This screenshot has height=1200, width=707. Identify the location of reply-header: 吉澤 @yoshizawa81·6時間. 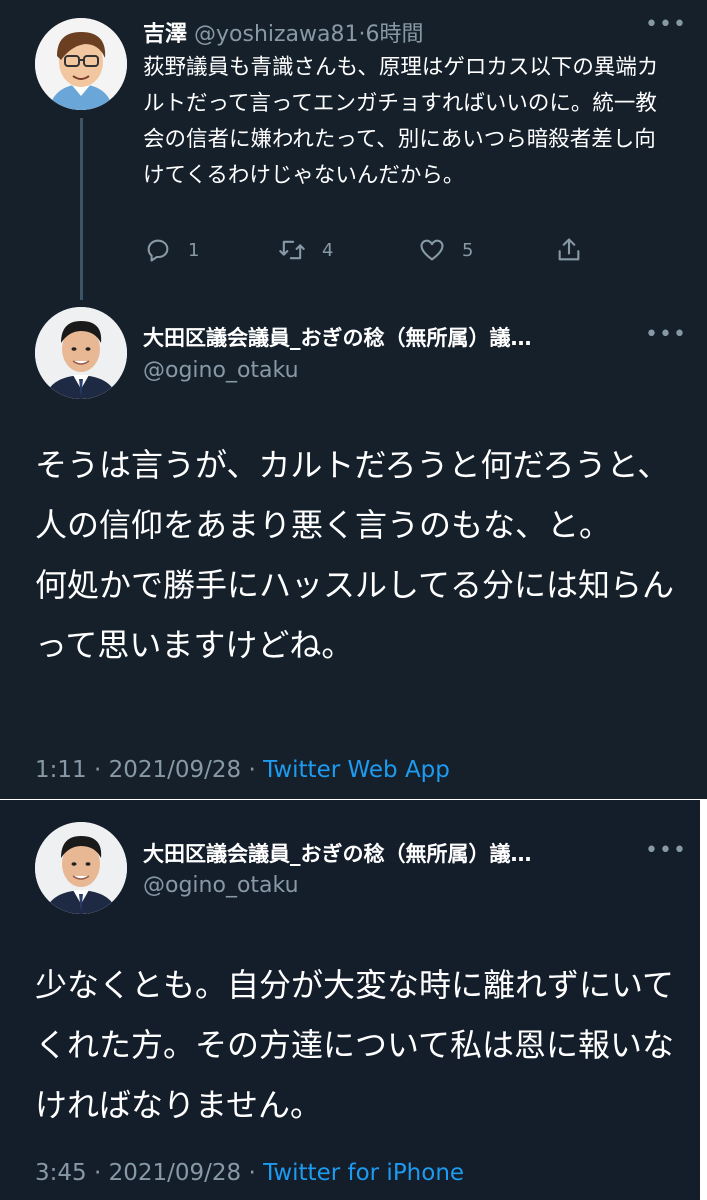
(283, 32).